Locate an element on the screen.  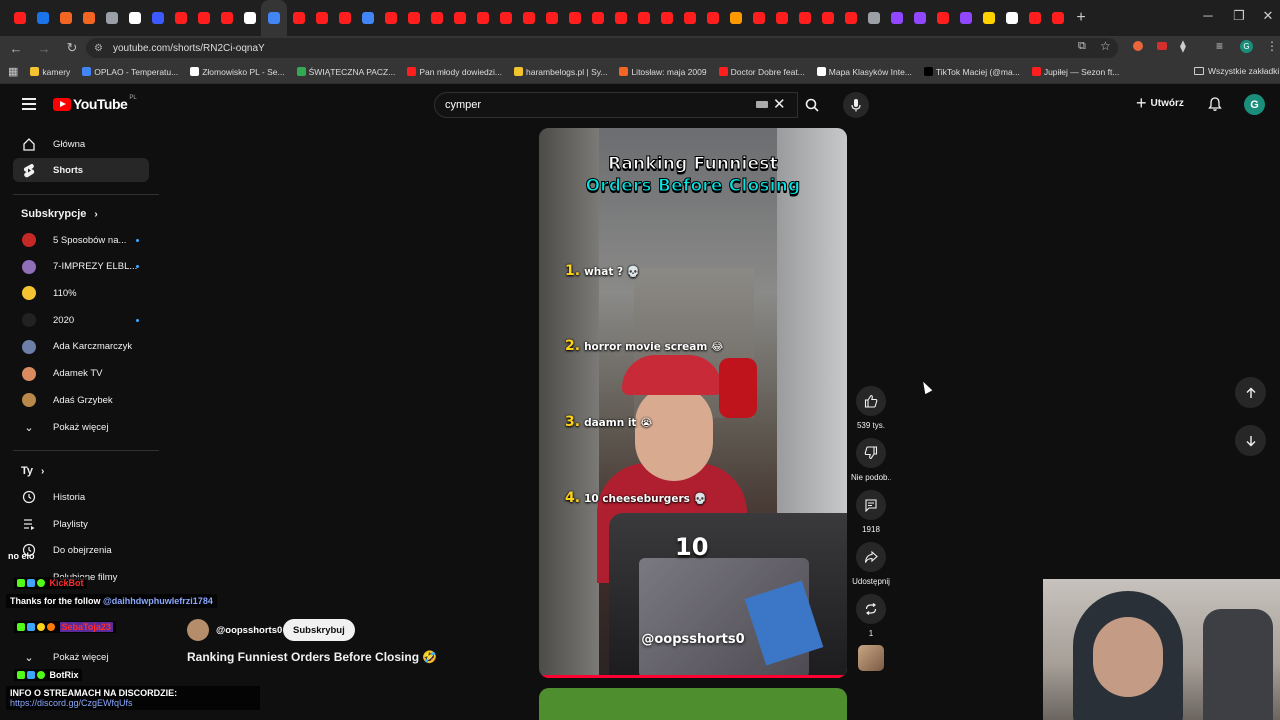
you-heading: Ty › is located at coordinates (32, 471).